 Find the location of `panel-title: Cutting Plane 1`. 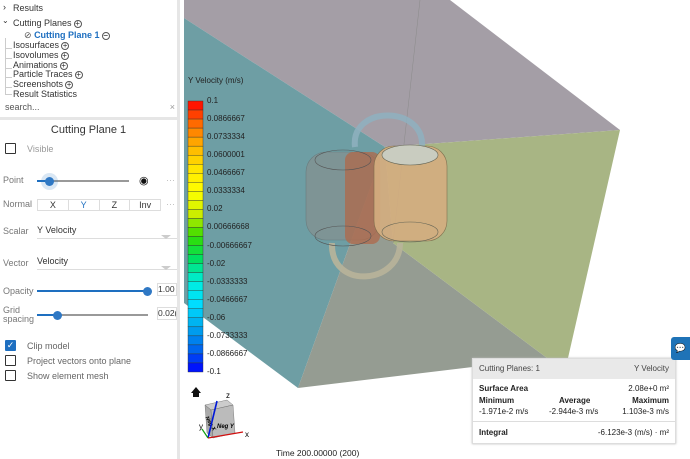

panel-title: Cutting Plane 1 is located at coordinates (88, 130).